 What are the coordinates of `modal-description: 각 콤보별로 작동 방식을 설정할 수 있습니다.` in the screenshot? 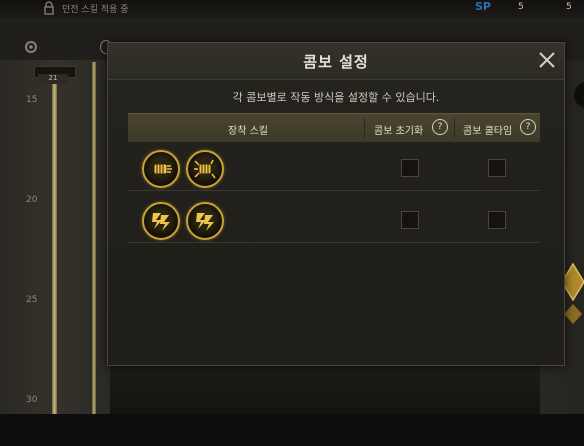 It's located at (336, 97).